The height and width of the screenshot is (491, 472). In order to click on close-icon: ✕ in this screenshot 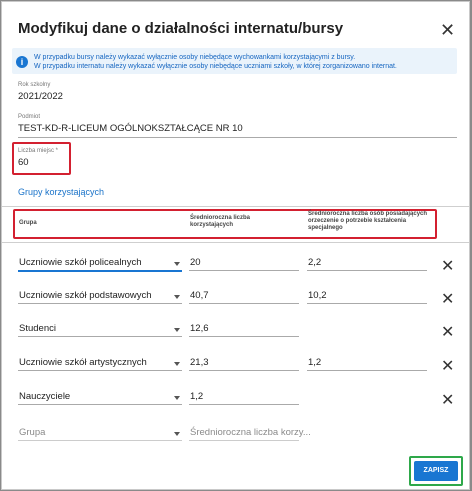, I will do `click(447, 30)`.